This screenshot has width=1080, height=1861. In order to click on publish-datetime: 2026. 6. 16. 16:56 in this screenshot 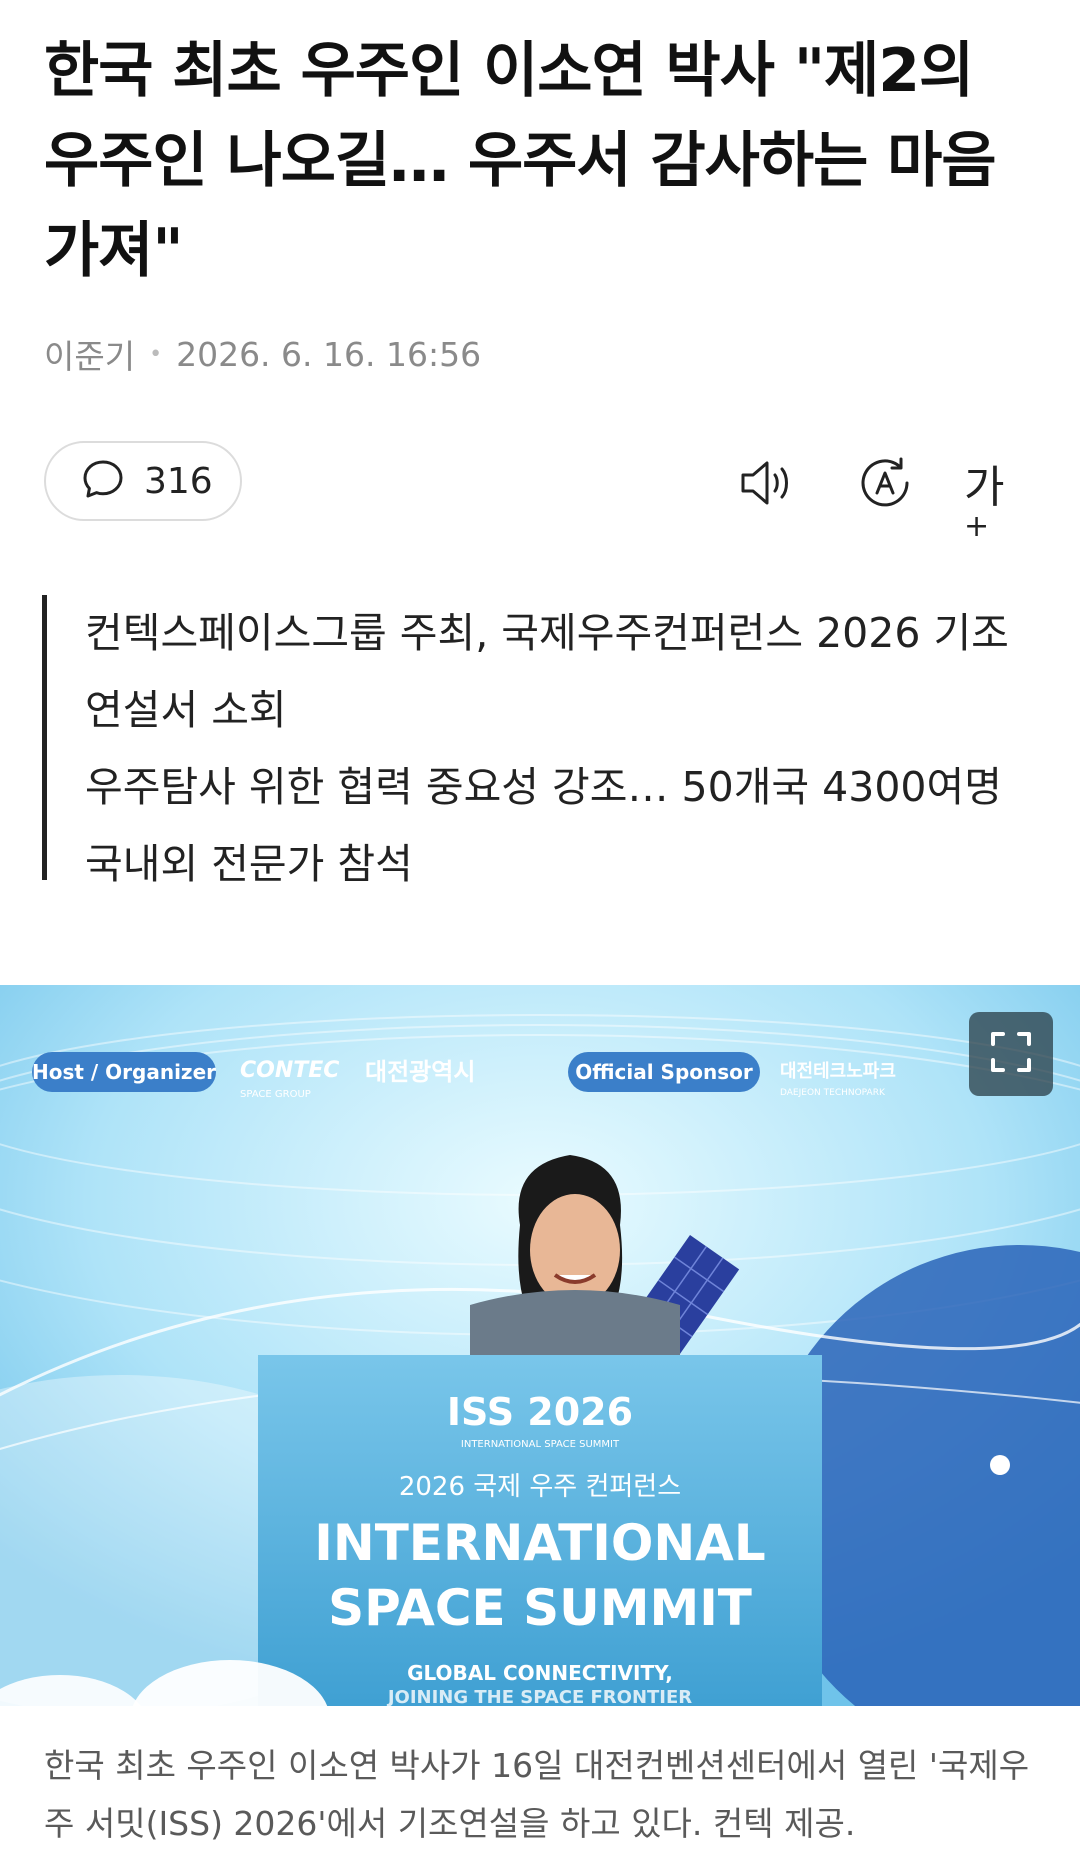, I will do `click(329, 354)`.